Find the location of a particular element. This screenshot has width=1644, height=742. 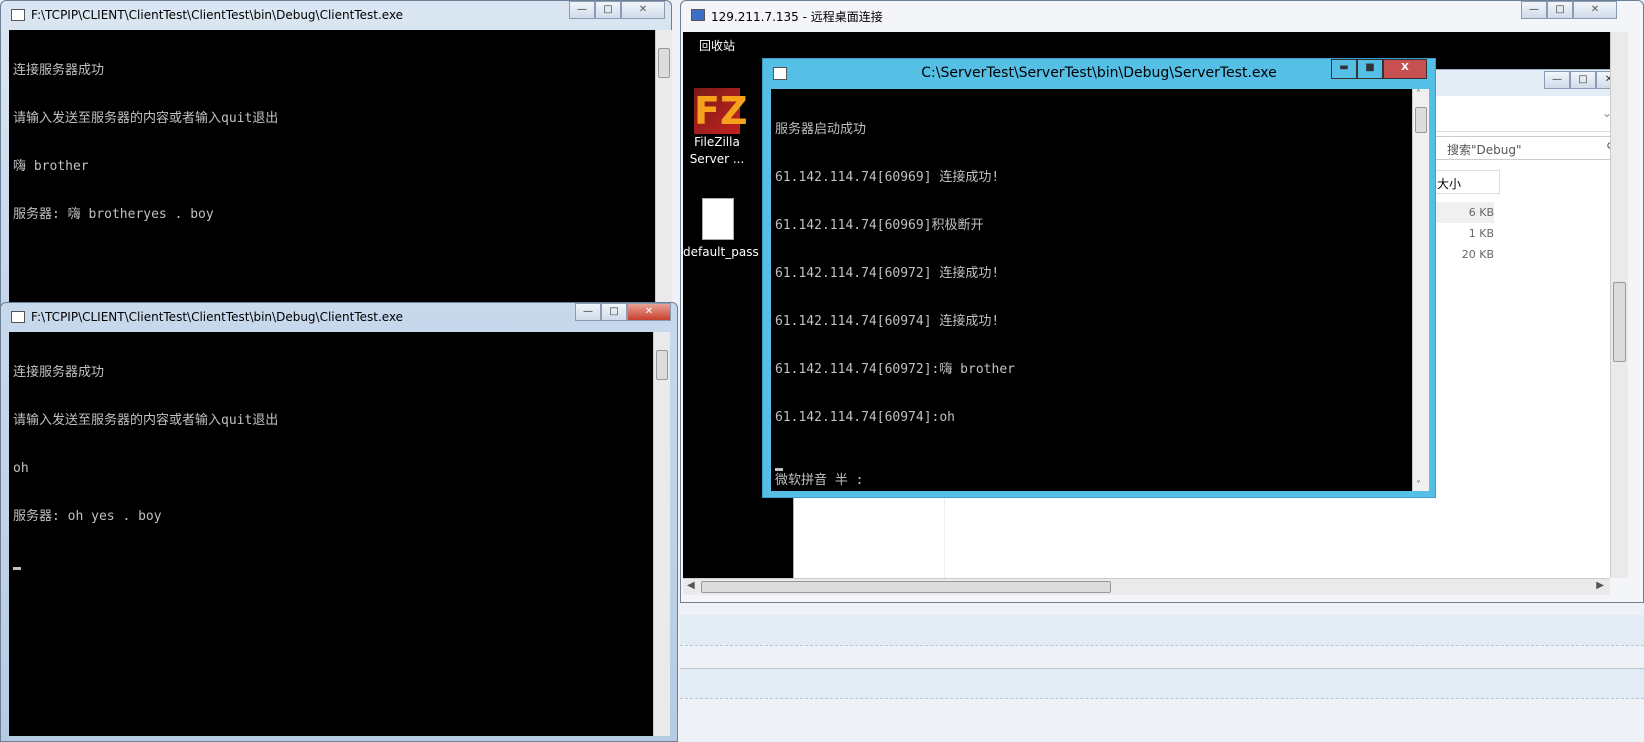

scroll-right-icon: ▶ is located at coordinates (1600, 585).